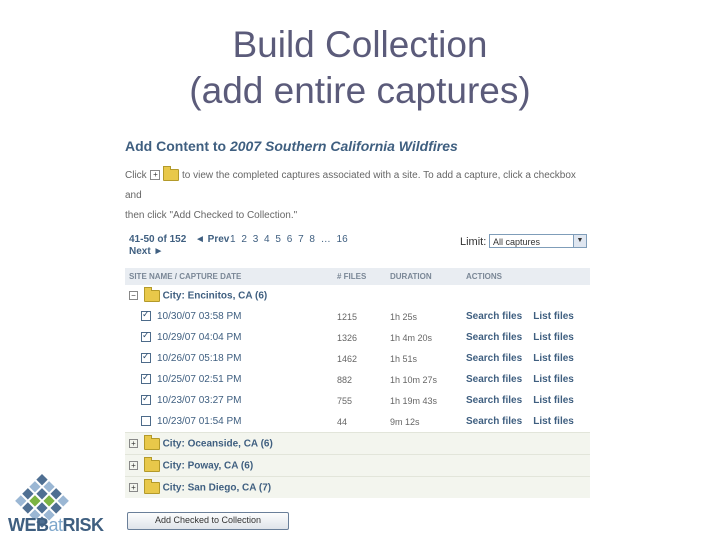 The height and width of the screenshot is (540, 720). What do you see at coordinates (199, 358) in the screenshot?
I see `capture-date: 10/26/07 05:18 PM` at bounding box center [199, 358].